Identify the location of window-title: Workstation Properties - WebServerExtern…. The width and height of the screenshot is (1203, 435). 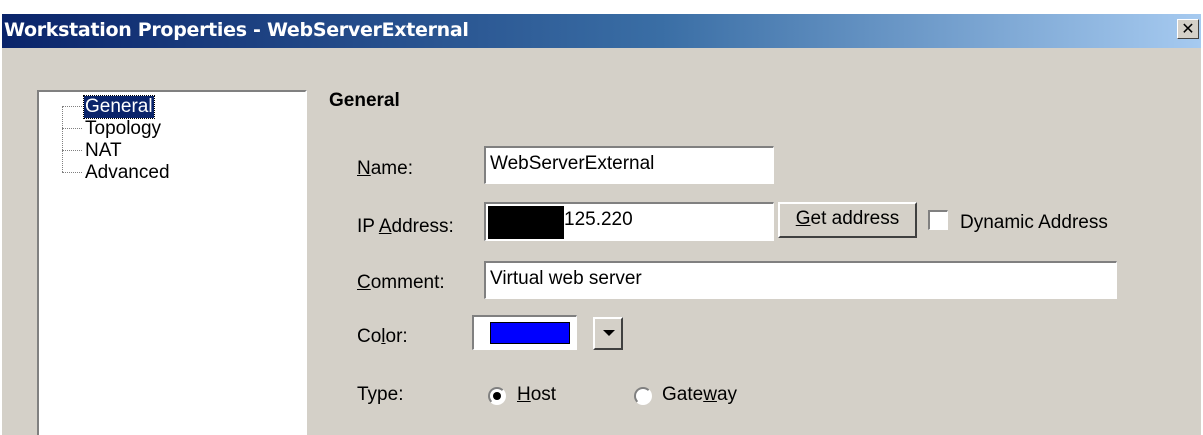
(236, 30).